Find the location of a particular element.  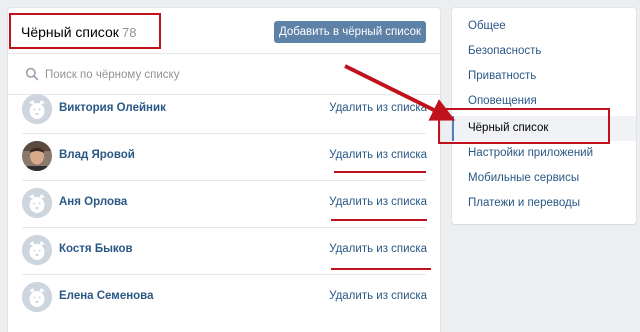

person-name-link: Влад Яровой is located at coordinates (97, 155).